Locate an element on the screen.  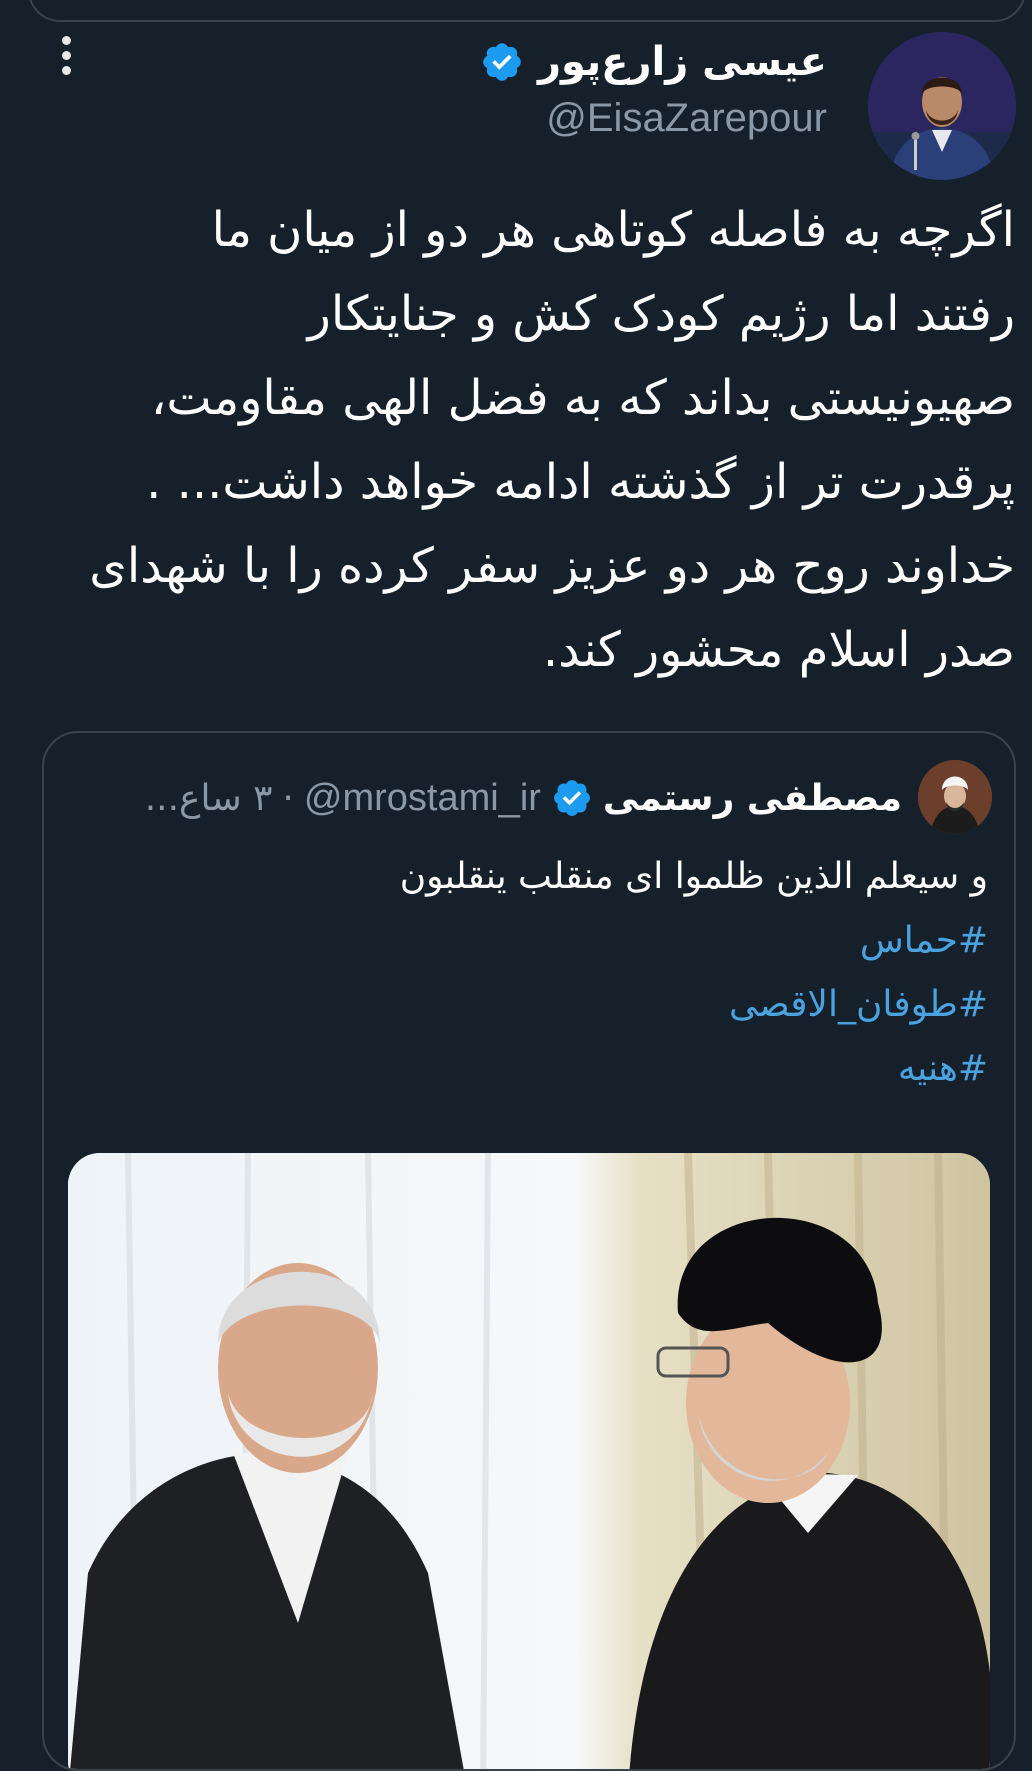
author-name-row: عیسی زارع‌پور is located at coordinates (567, 62).